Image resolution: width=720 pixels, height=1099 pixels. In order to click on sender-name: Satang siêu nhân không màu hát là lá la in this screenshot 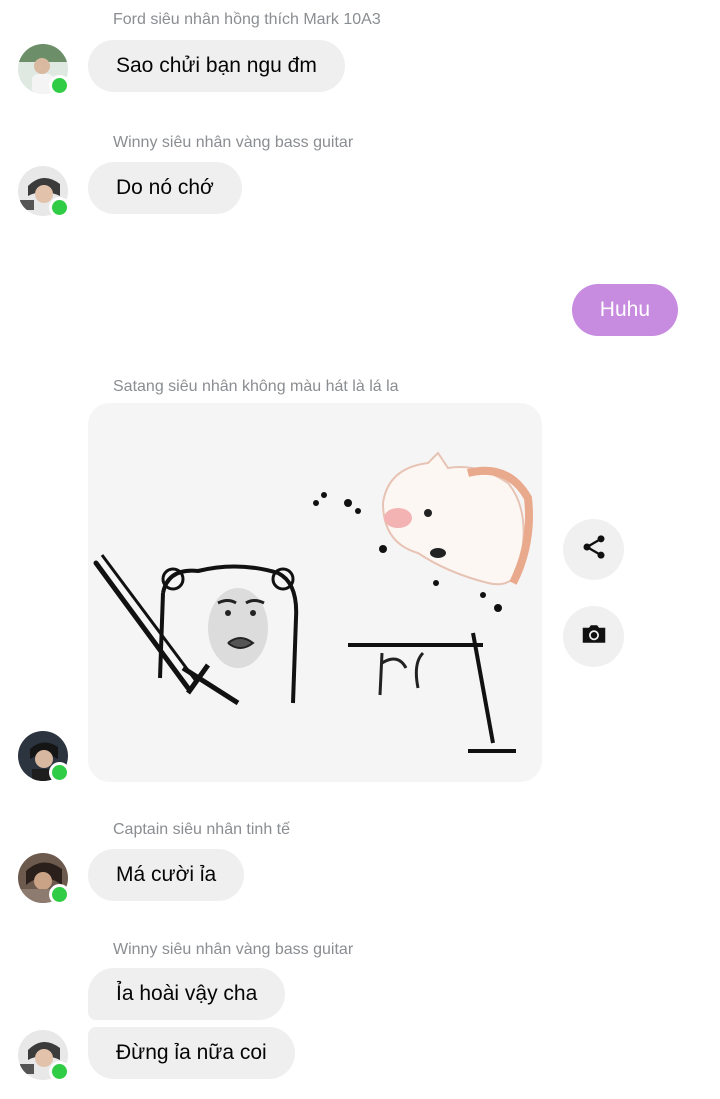, I will do `click(256, 386)`.